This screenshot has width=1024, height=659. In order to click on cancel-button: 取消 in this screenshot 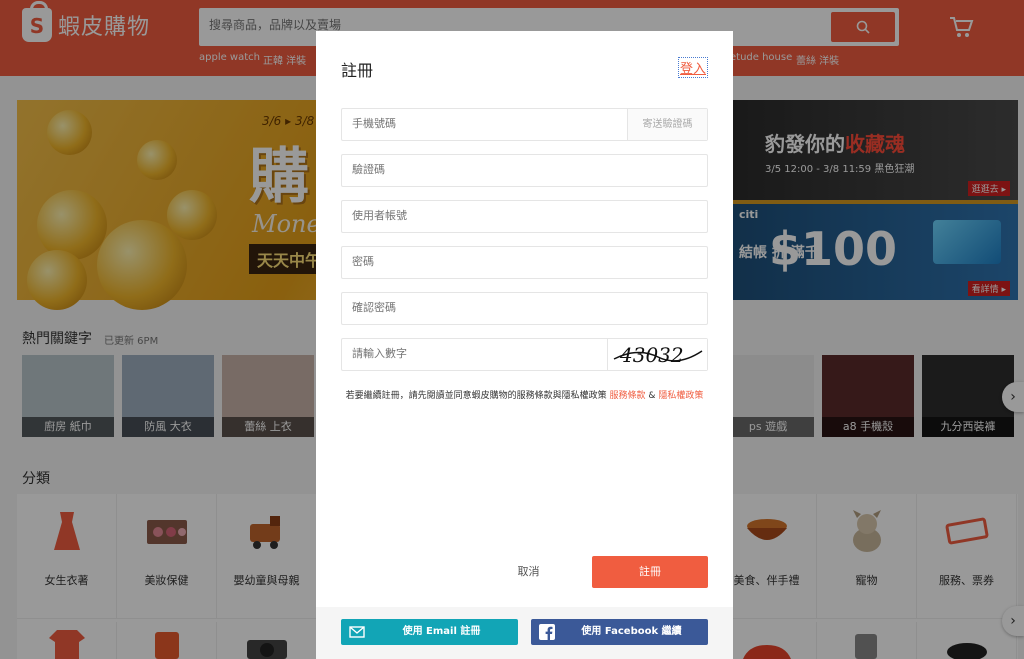, I will do `click(528, 572)`.